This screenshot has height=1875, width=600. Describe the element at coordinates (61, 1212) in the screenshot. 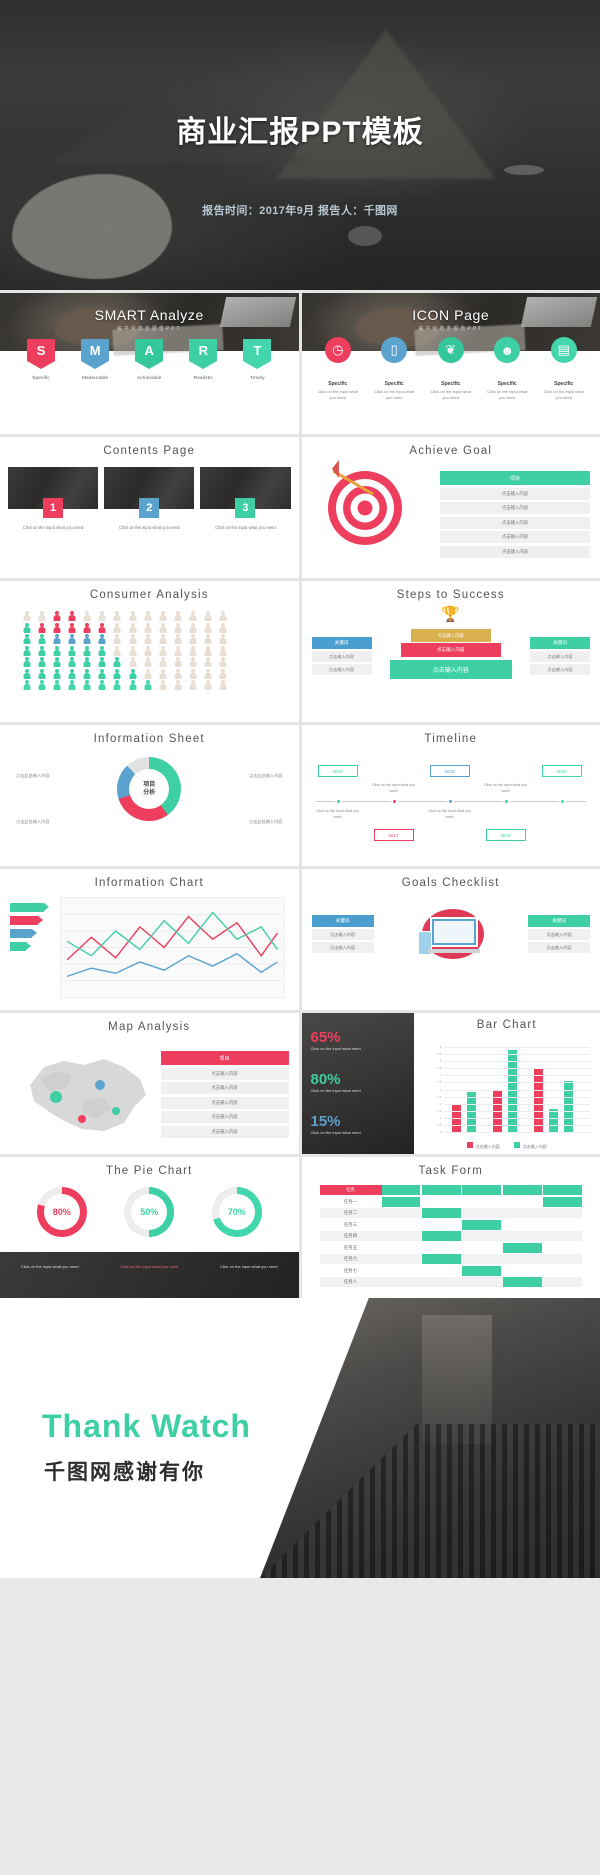

I see `pie-chart: 80%` at that location.